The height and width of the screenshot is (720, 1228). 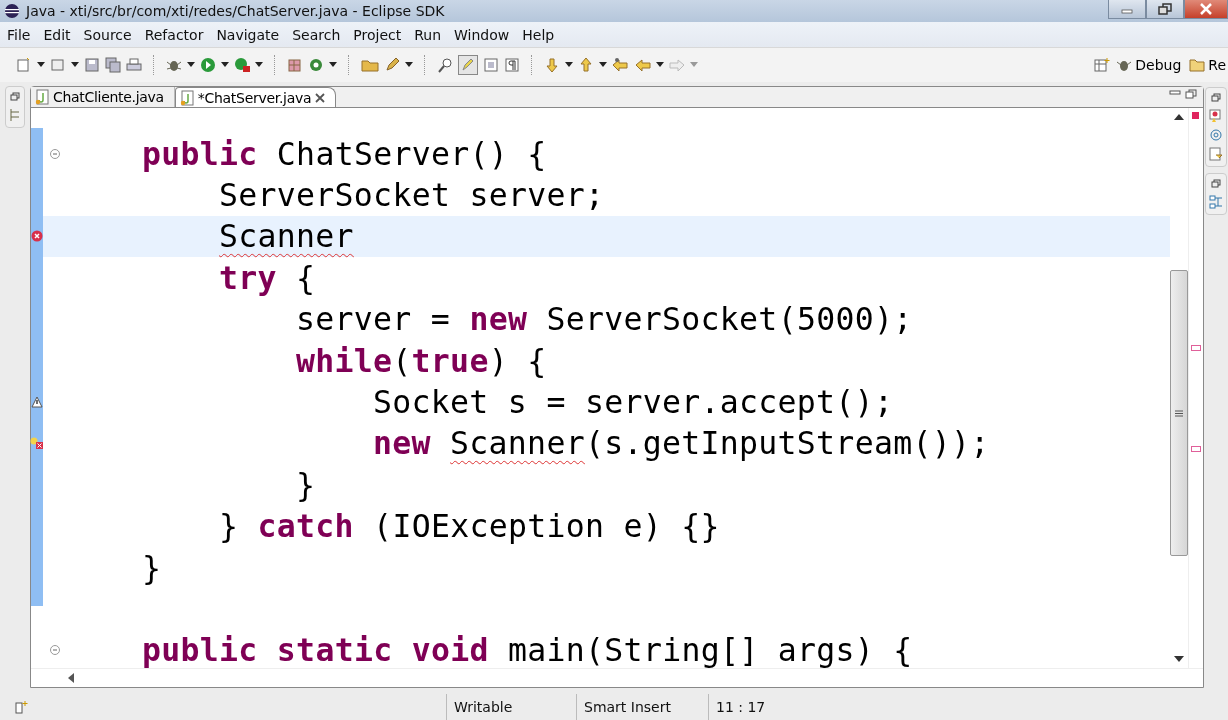 What do you see at coordinates (37, 236) in the screenshot?
I see `error-icon` at bounding box center [37, 236].